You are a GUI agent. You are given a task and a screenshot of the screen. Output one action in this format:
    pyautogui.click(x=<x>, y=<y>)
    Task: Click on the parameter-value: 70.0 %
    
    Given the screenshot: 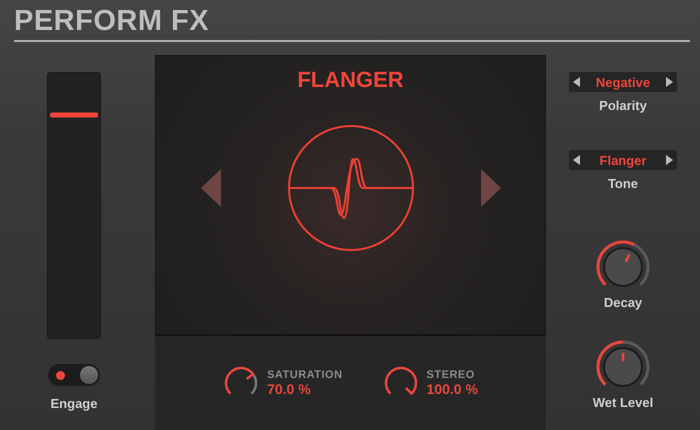 What is the action you would take?
    pyautogui.click(x=289, y=389)
    